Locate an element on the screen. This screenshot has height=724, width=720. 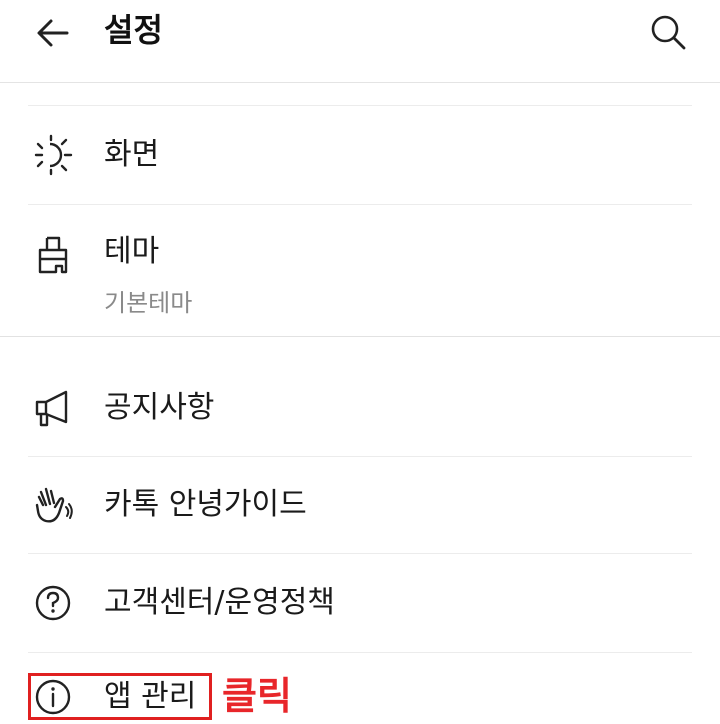
settings-item-label: 화면 is located at coordinates (132, 154).